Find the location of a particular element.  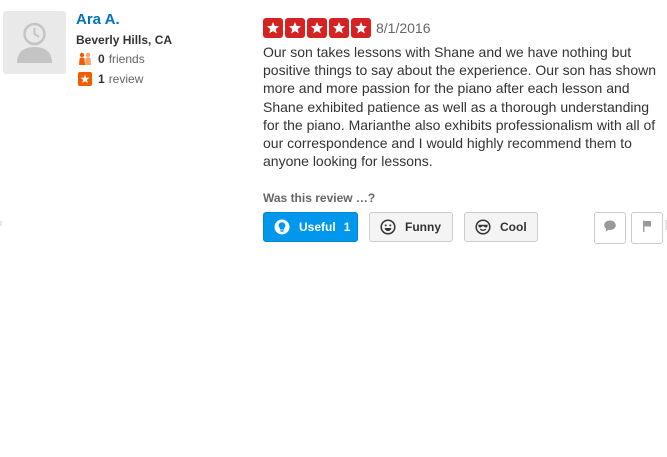

user-location: Beverly Hills, CA is located at coordinates (124, 40).